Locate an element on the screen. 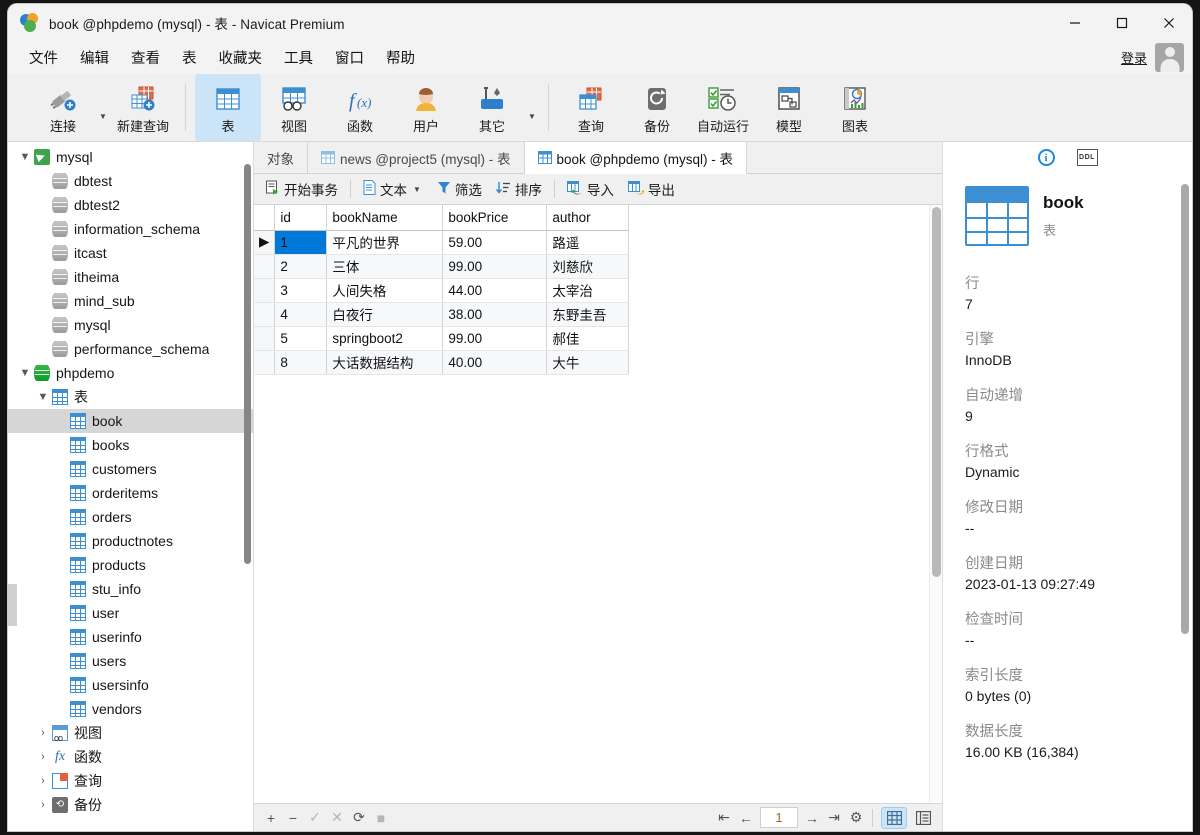 The image size is (1200, 835). tree-node-users: users is located at coordinates (130, 661).